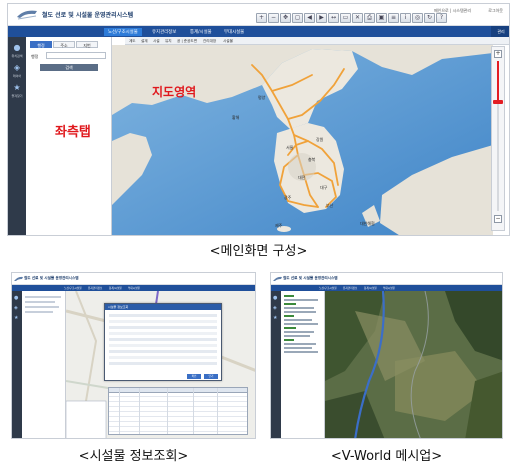 The height and width of the screenshot is (473, 517). Describe the element at coordinates (258, 31) in the screenshot. I see `main-nav: 노선/구조시설물 유지관리정보 통계/시설물 부대시설물 관리` at that location.